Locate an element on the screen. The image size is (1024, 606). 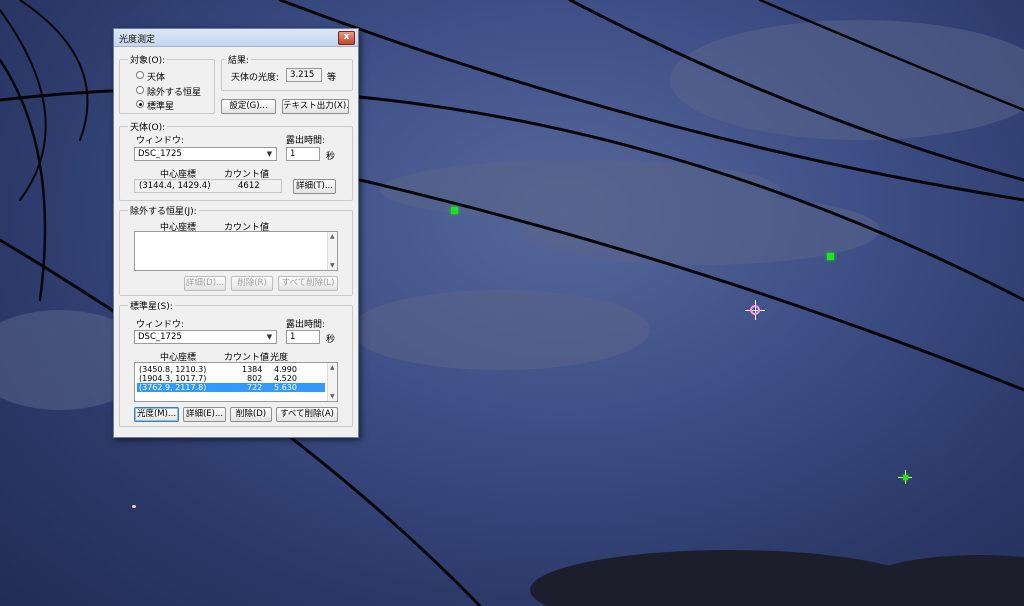
magnitude-unit: 等 is located at coordinates (332, 78).